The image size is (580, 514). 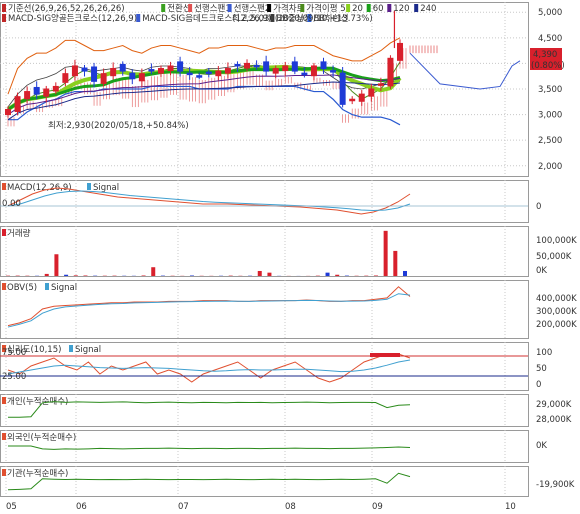 What do you see at coordinates (325, 8) in the screenshot?
I see `legend-label: 가격이평 5` at bounding box center [325, 8].